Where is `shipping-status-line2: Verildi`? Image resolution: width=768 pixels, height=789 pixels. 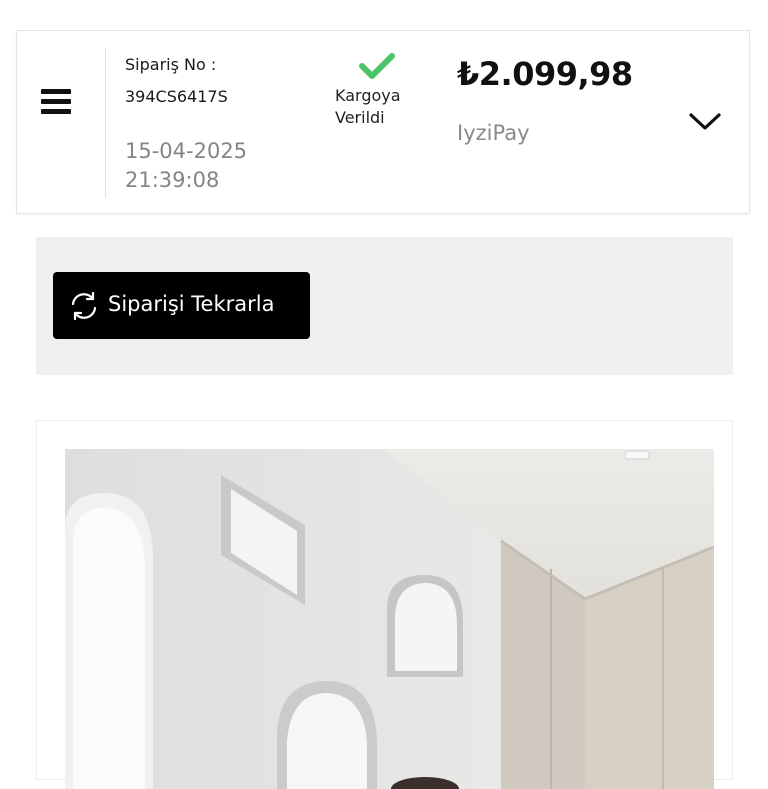 shipping-status-line2: Verildi is located at coordinates (360, 117).